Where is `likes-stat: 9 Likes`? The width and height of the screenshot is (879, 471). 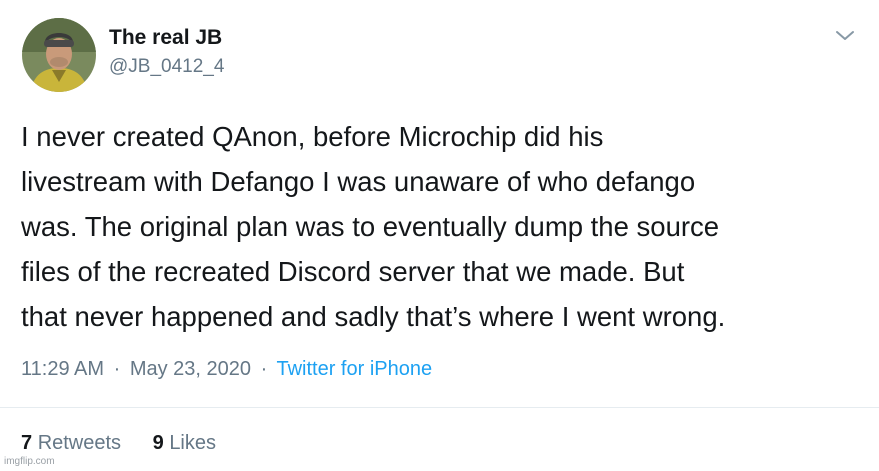 likes-stat: 9 Likes is located at coordinates (184, 443).